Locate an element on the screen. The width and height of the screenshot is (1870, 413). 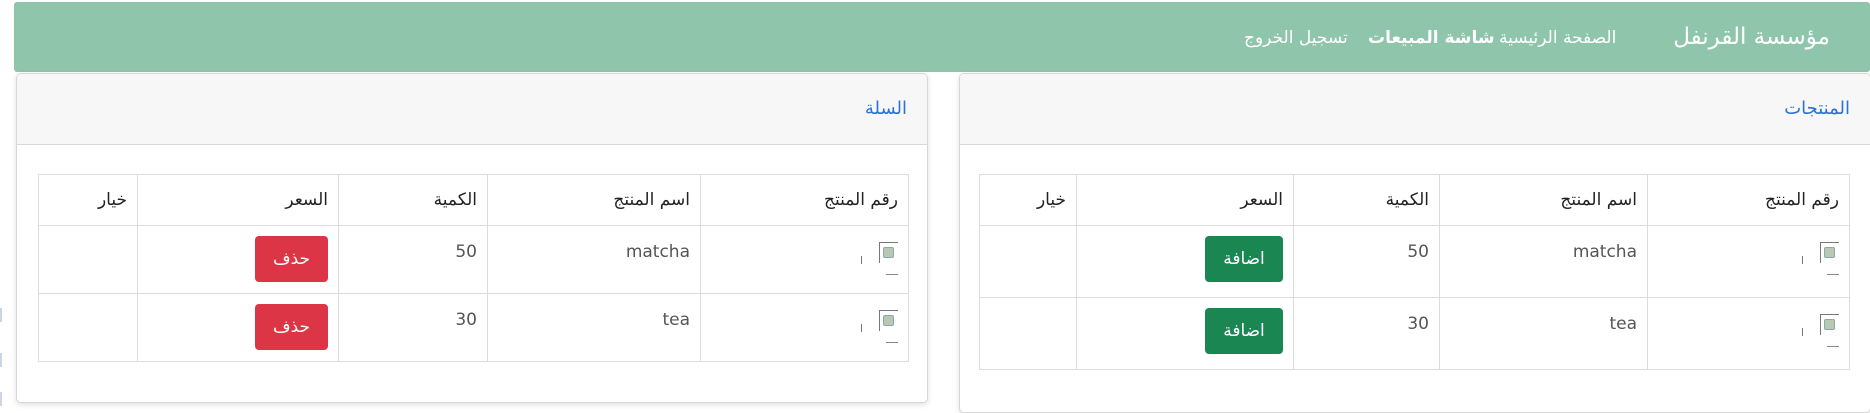
products-title: المنتجات is located at coordinates (1817, 108).